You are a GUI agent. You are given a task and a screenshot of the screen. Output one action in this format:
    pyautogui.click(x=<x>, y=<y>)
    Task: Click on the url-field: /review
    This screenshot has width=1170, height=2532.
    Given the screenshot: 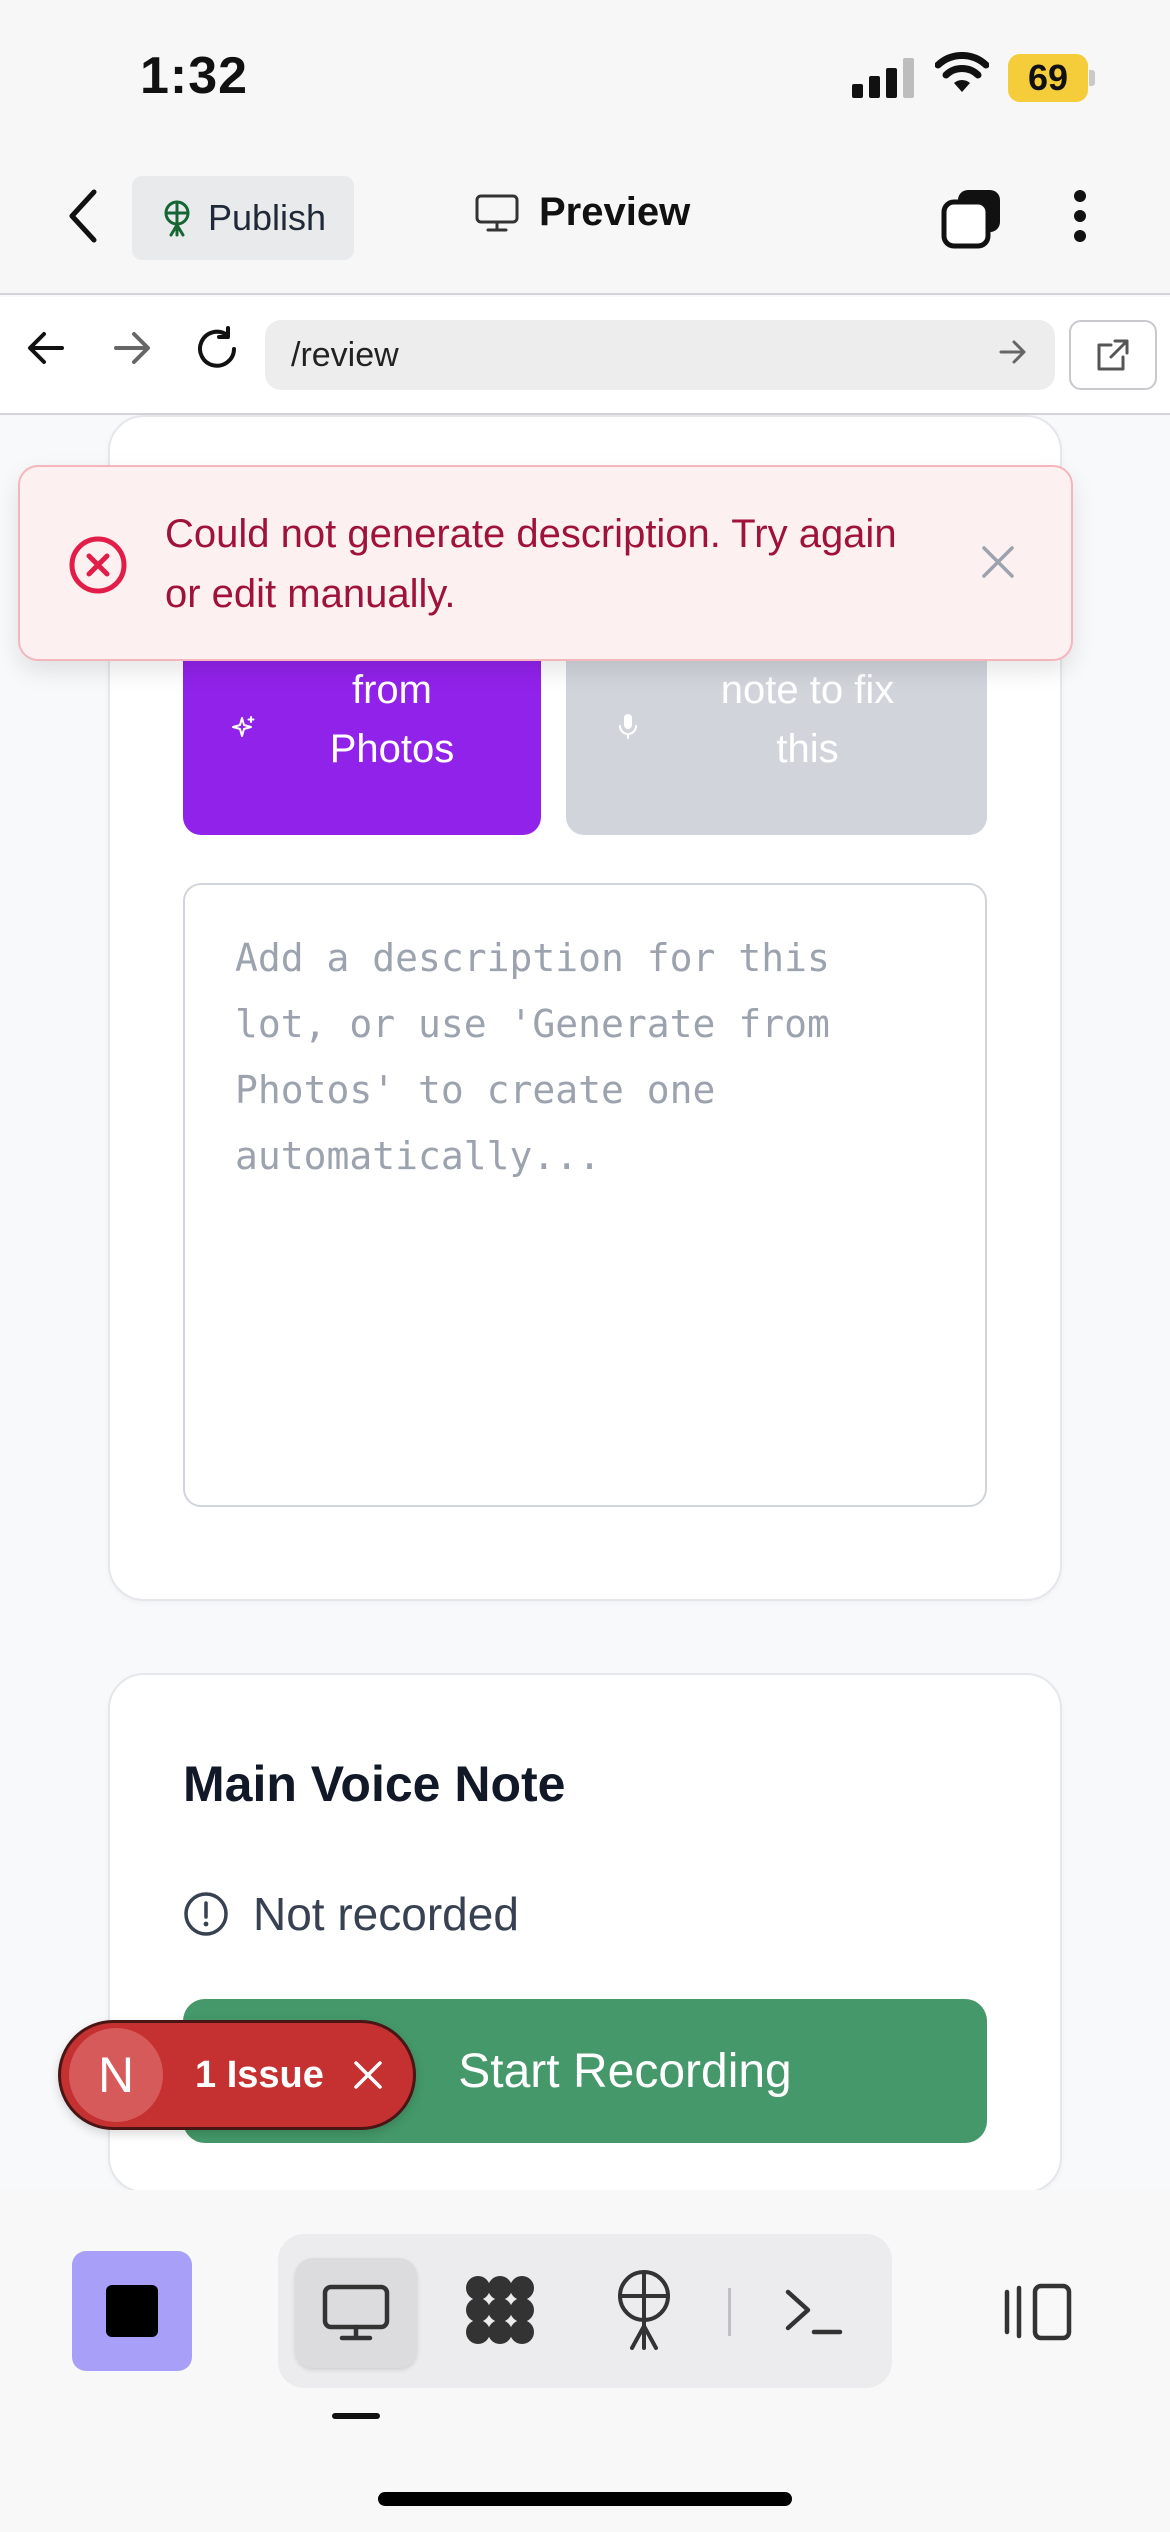 What is the action you would take?
    pyautogui.click(x=660, y=355)
    